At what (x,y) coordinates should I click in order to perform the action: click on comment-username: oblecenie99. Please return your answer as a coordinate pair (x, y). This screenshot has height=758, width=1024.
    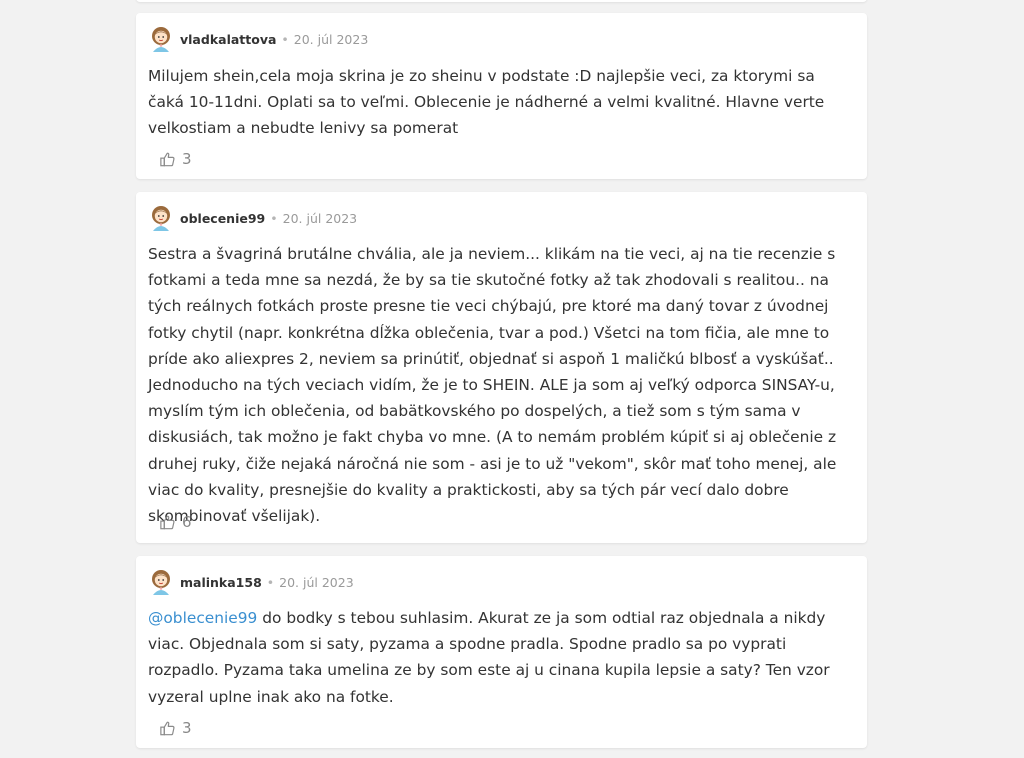
    Looking at the image, I should click on (222, 218).